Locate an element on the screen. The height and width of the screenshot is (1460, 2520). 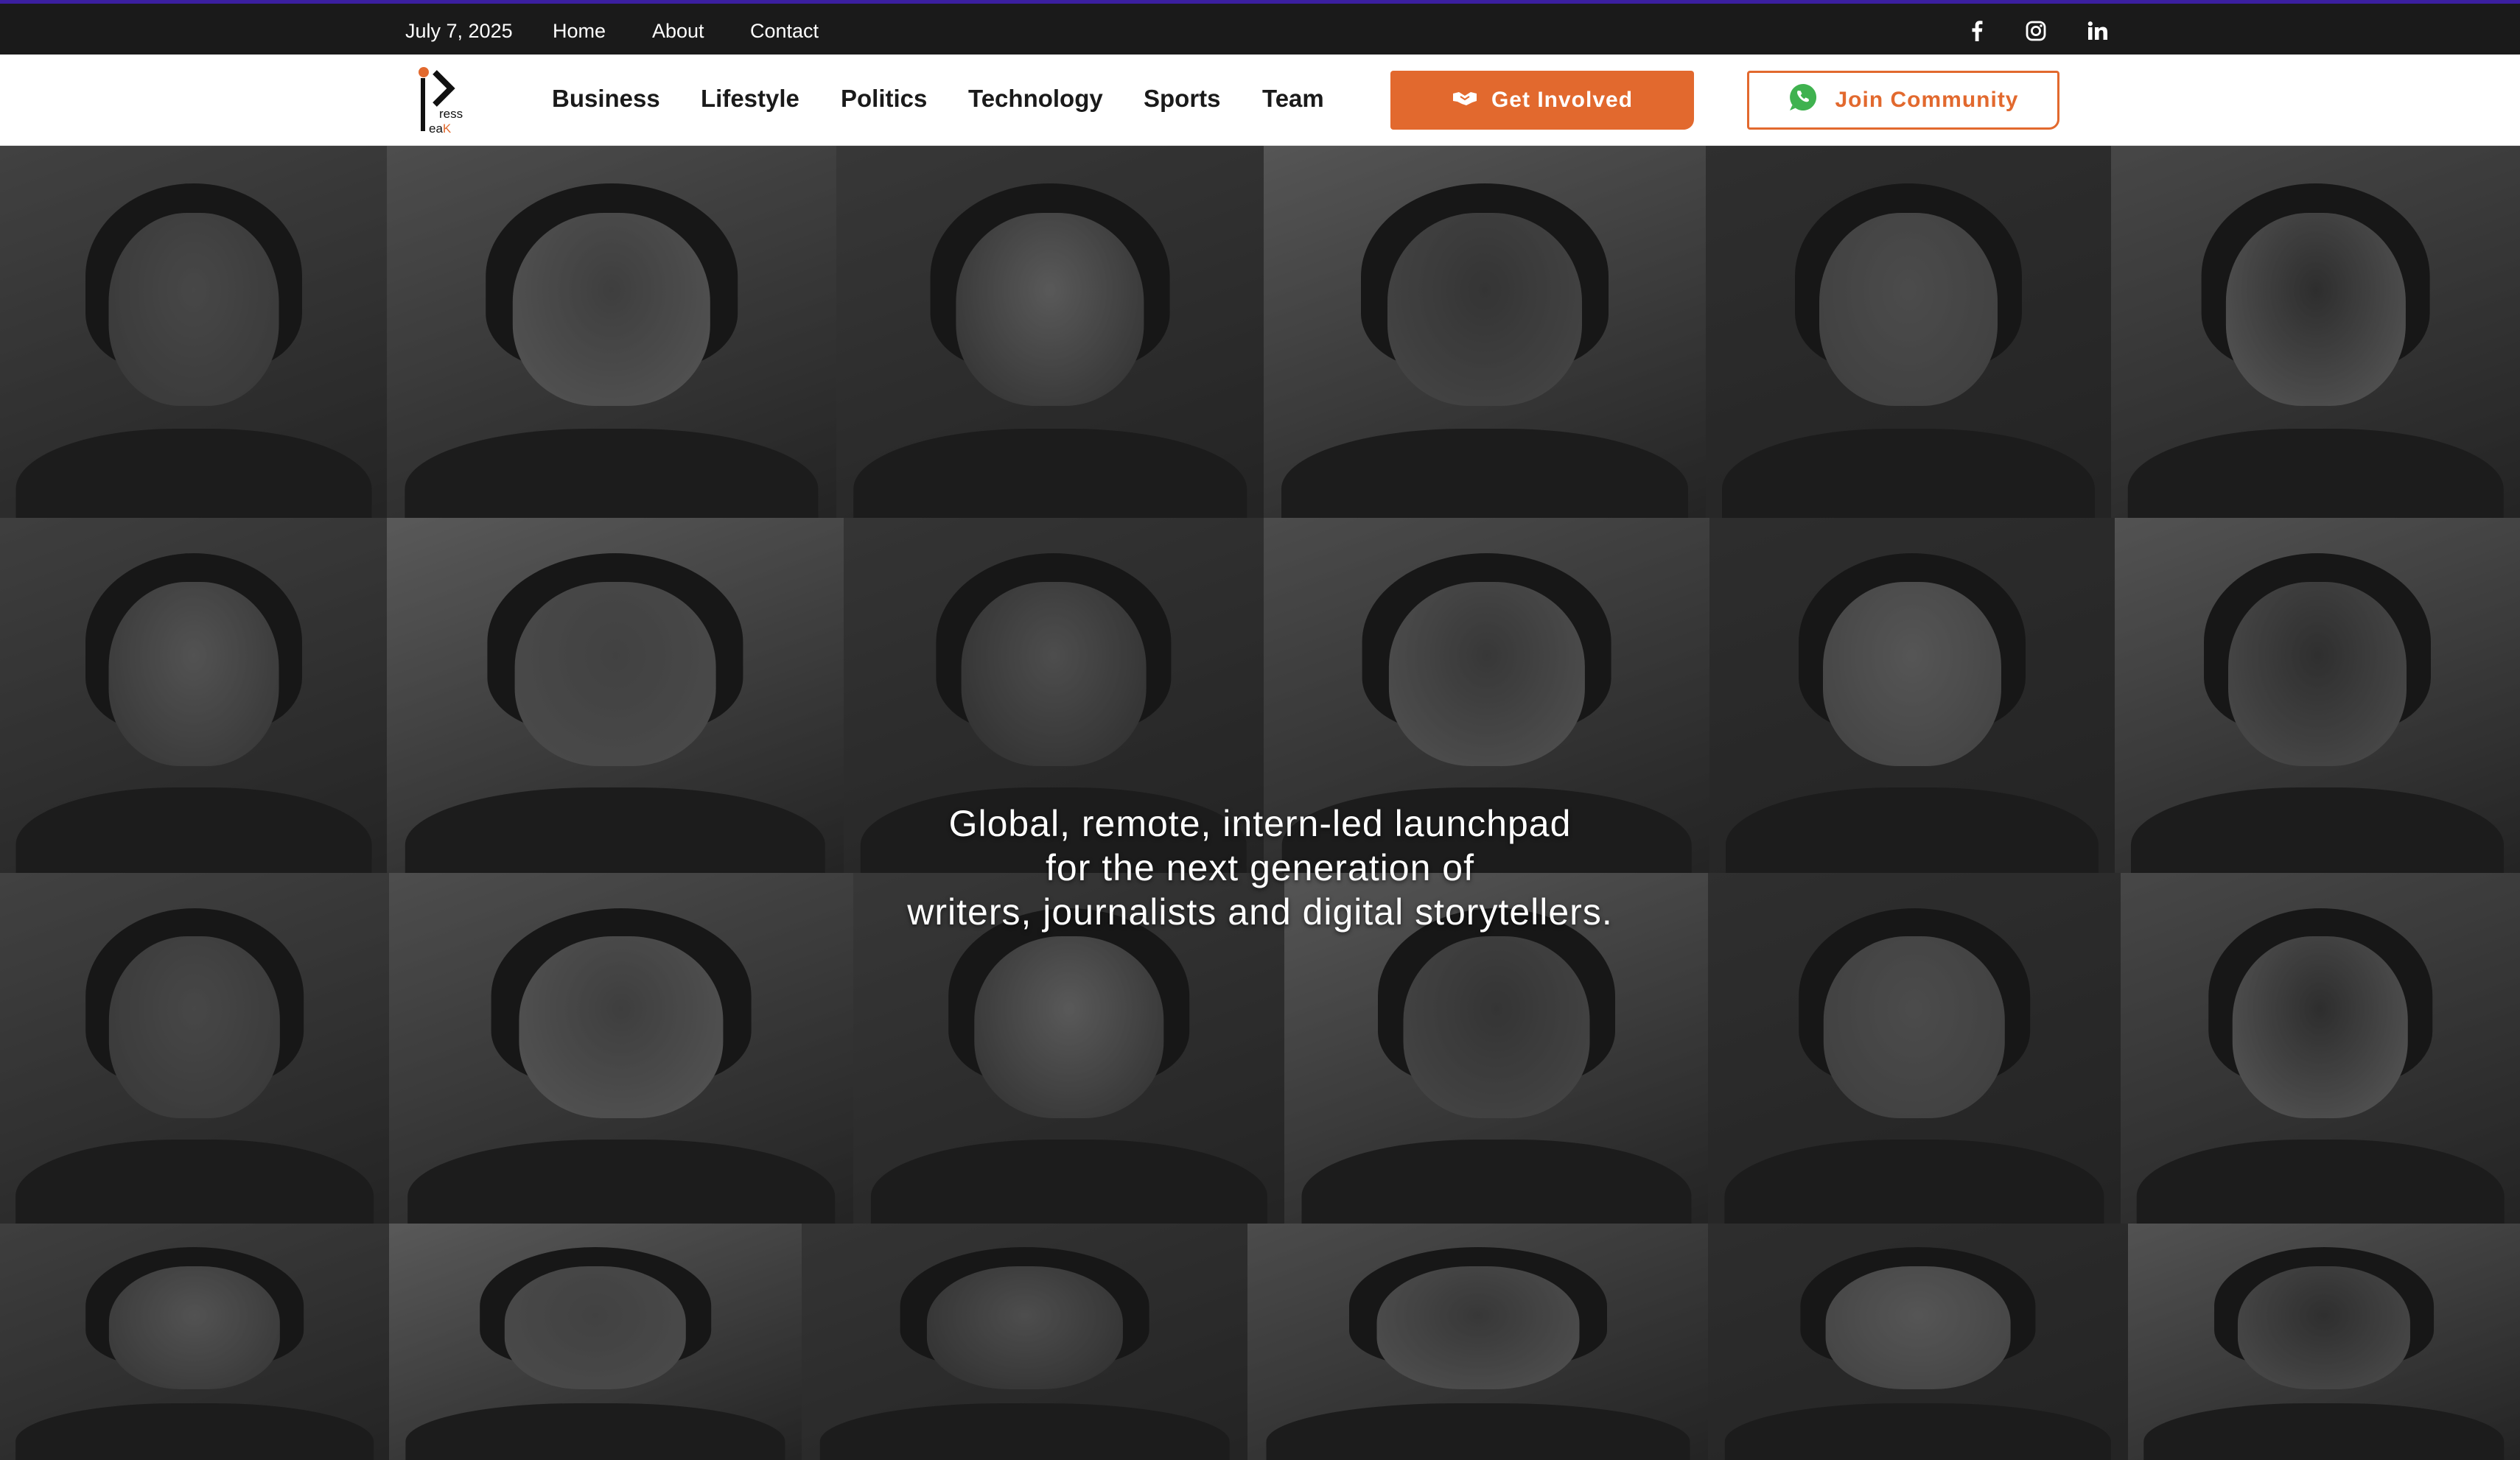
get-involved-label: Get Involved is located at coordinates (1562, 100).